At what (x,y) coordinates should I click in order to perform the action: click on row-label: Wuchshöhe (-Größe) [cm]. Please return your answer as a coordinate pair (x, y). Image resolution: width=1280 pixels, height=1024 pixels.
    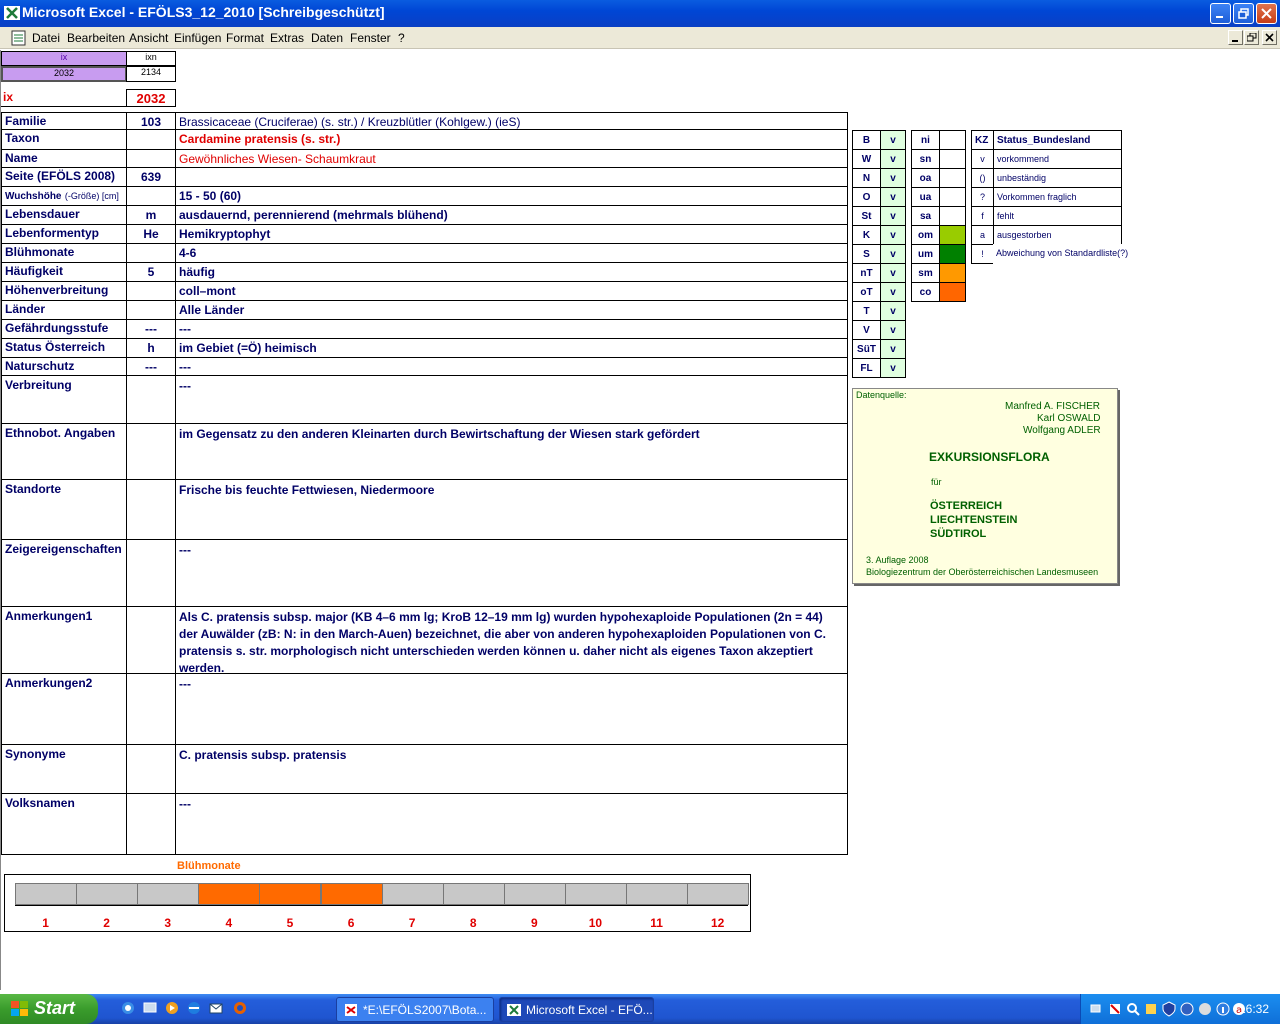
    Looking at the image, I should click on (64, 196).